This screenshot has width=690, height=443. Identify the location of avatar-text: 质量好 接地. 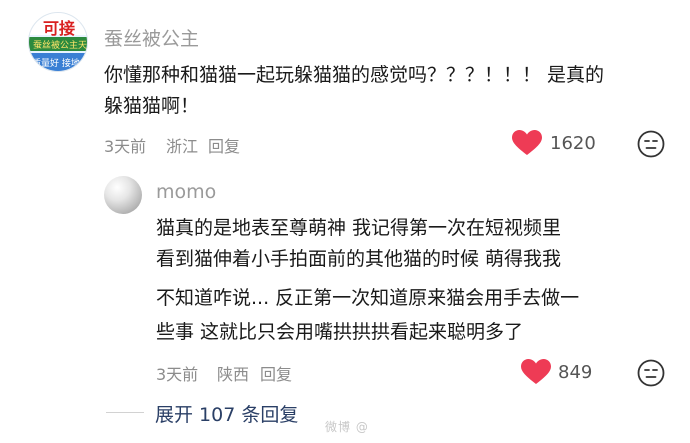
(56, 64).